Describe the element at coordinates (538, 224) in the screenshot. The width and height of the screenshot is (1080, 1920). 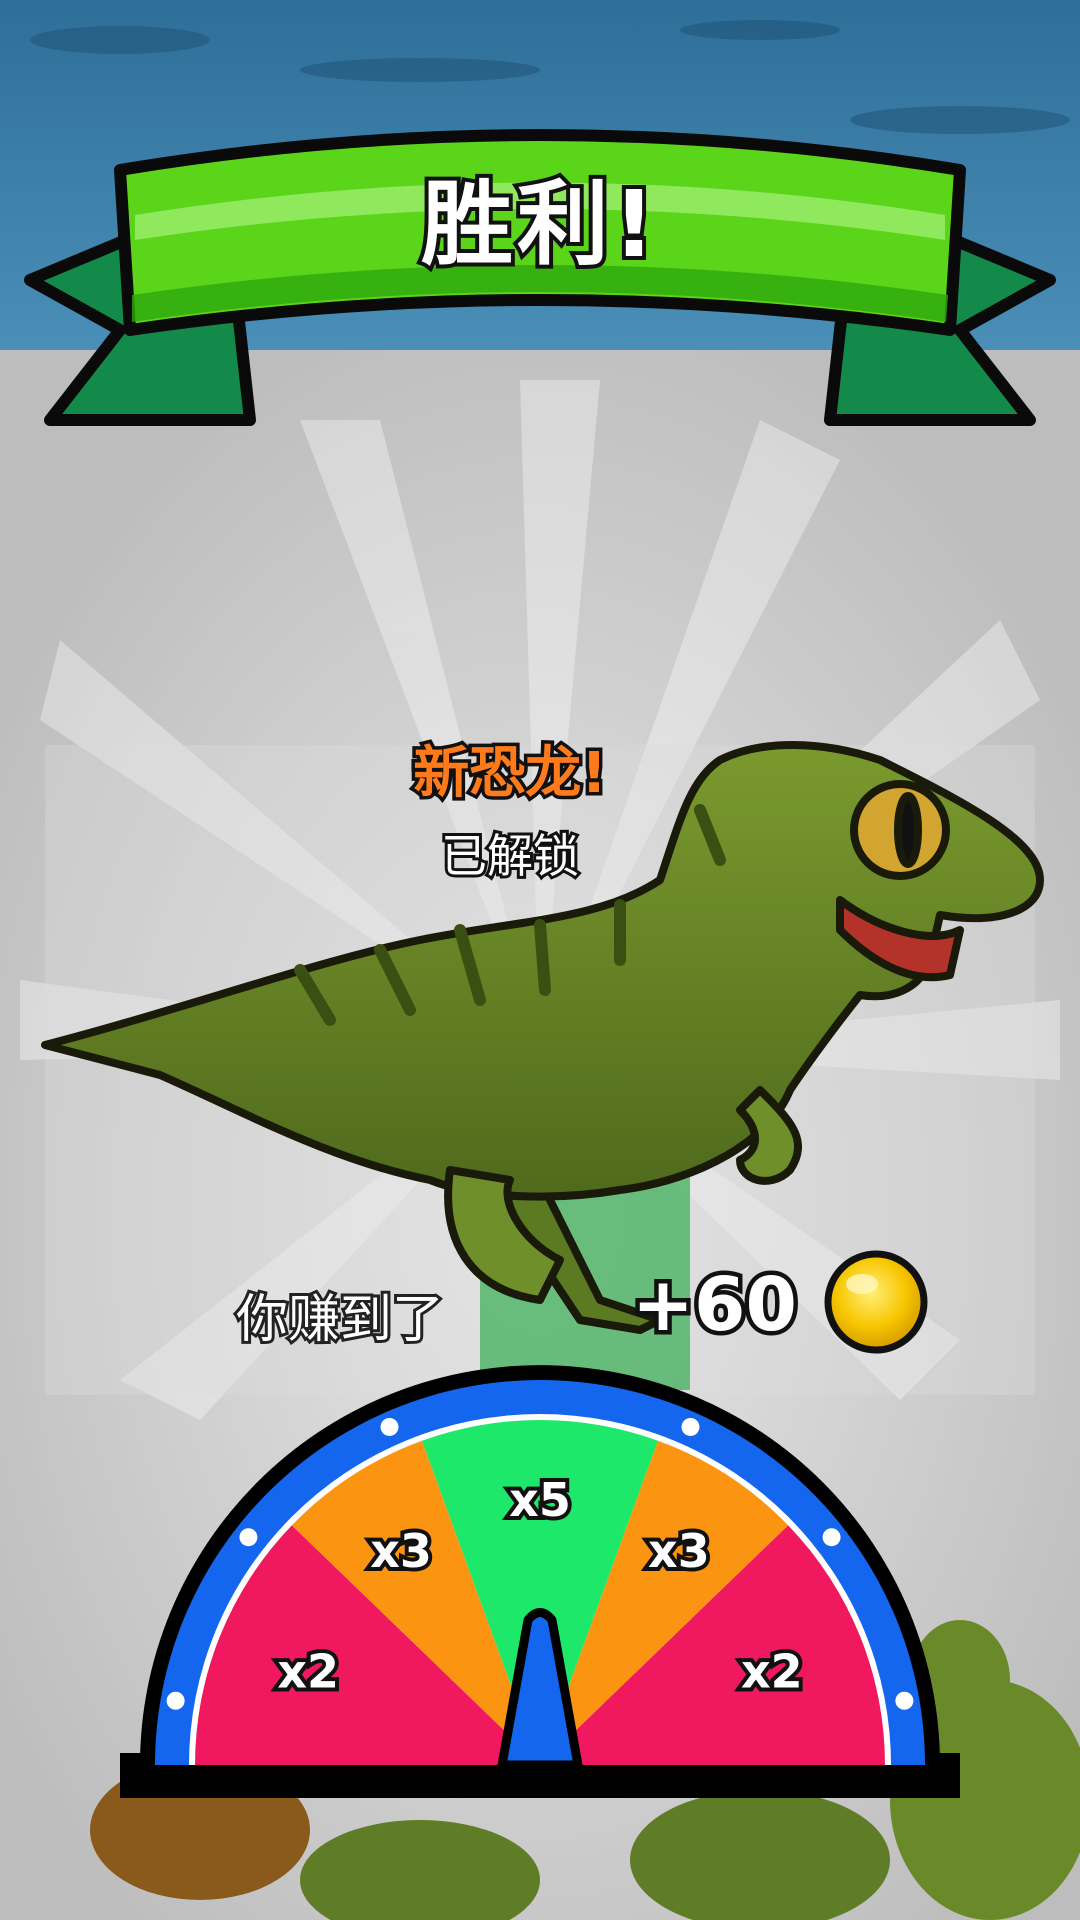
I see `victory-title: 胜利!` at that location.